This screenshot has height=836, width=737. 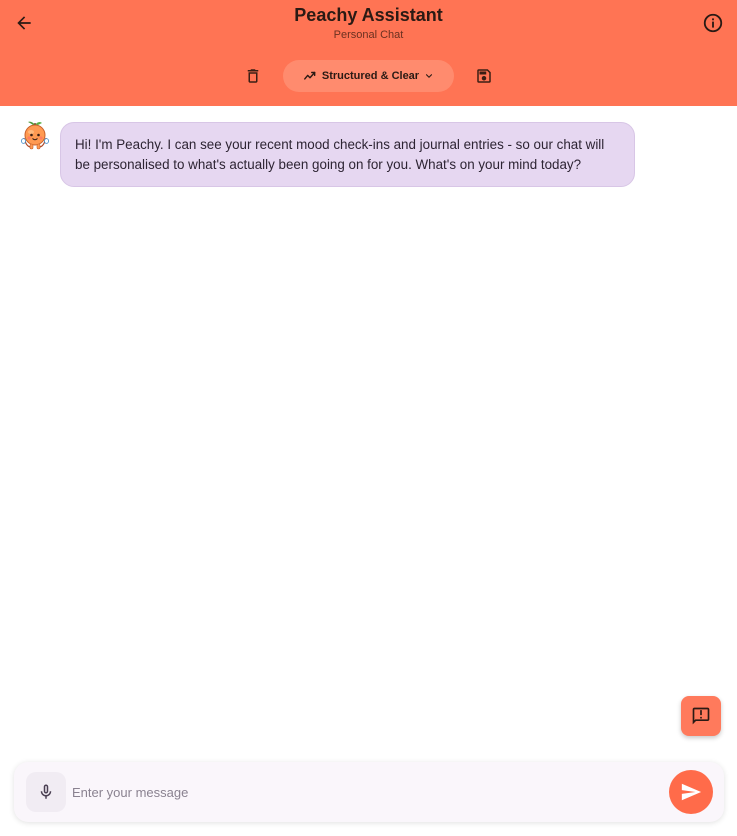 What do you see at coordinates (368, 15) in the screenshot?
I see `page-title: Peachy Assistant` at bounding box center [368, 15].